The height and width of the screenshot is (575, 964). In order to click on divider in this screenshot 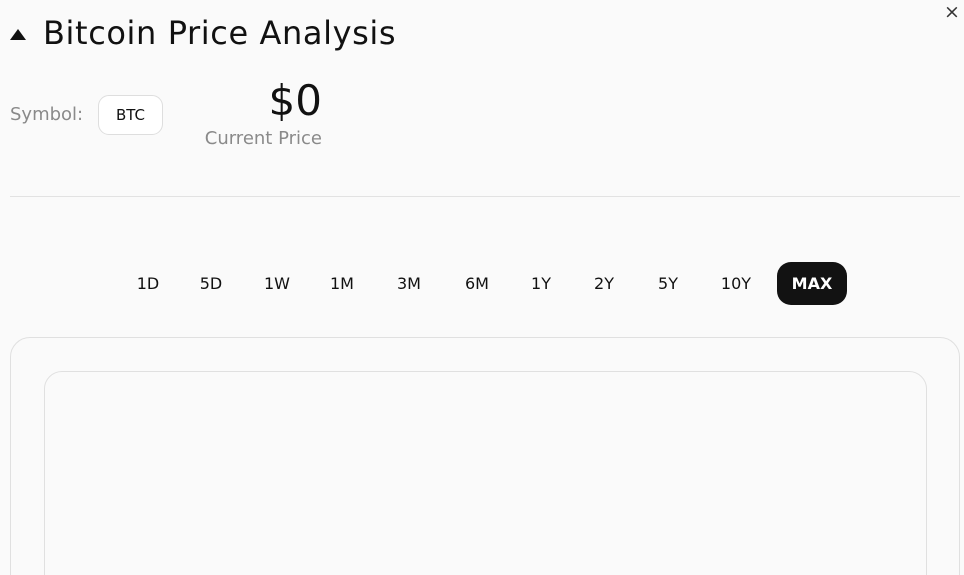, I will do `click(485, 196)`.